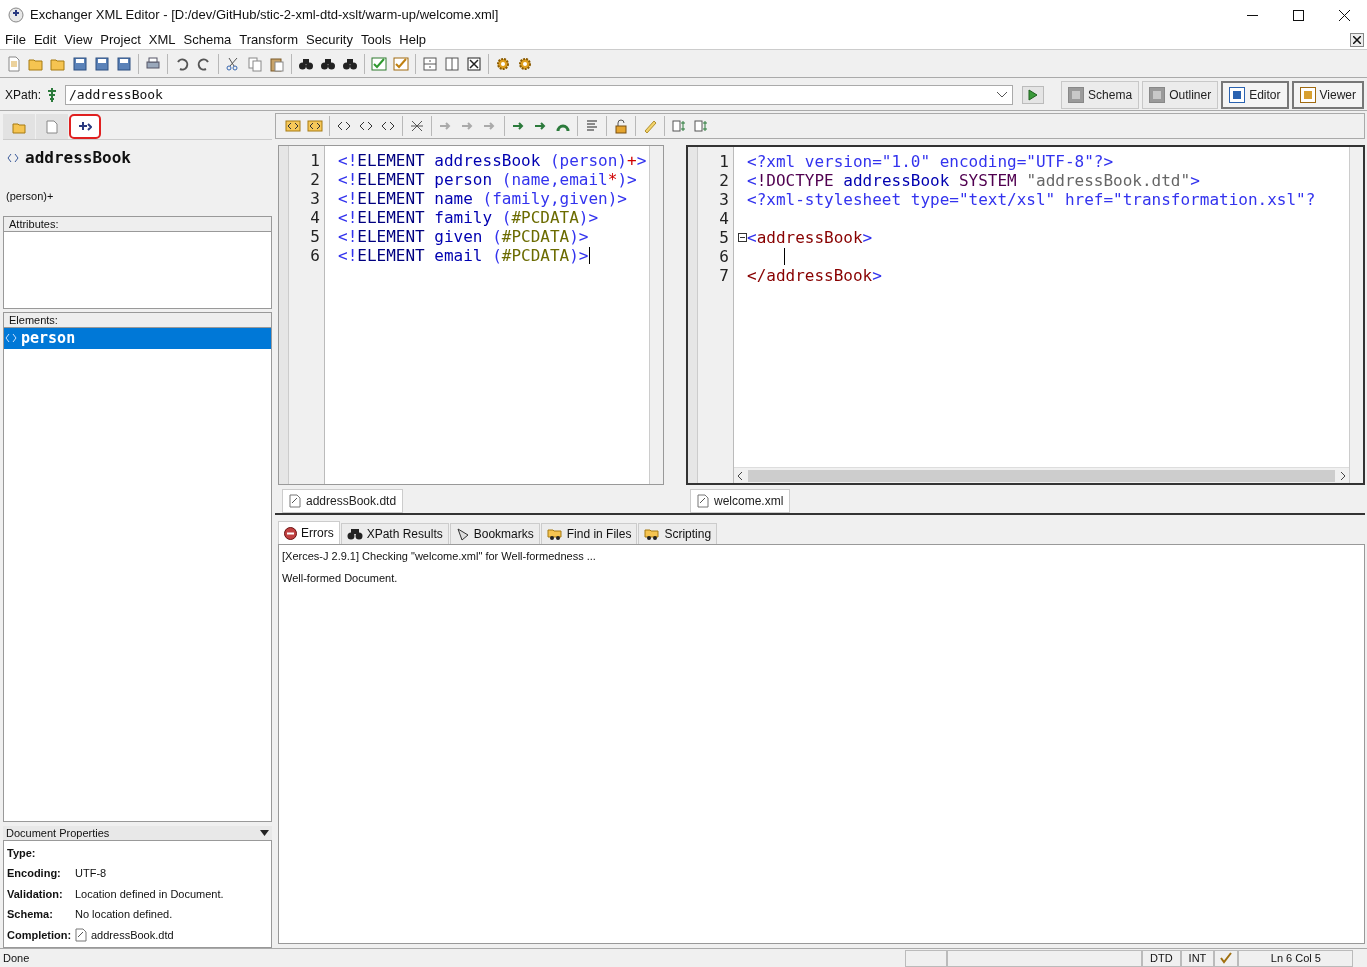  What do you see at coordinates (52, 126) in the screenshot?
I see `document-icon` at bounding box center [52, 126].